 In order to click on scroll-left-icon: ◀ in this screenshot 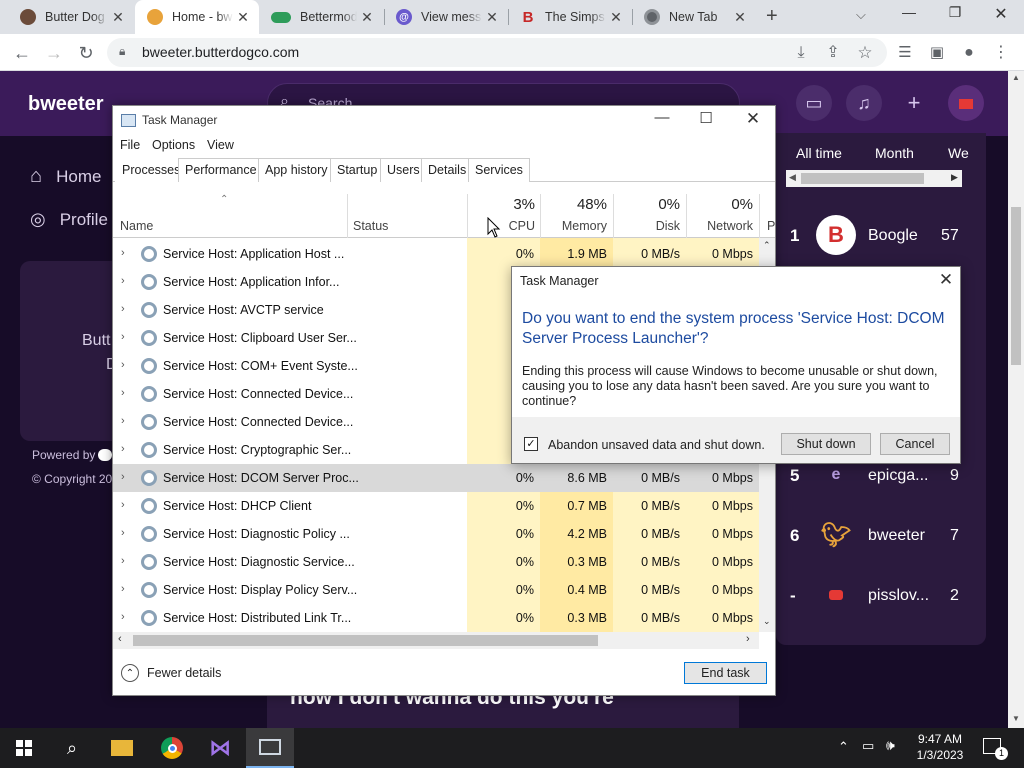, I will do `click(792, 177)`.